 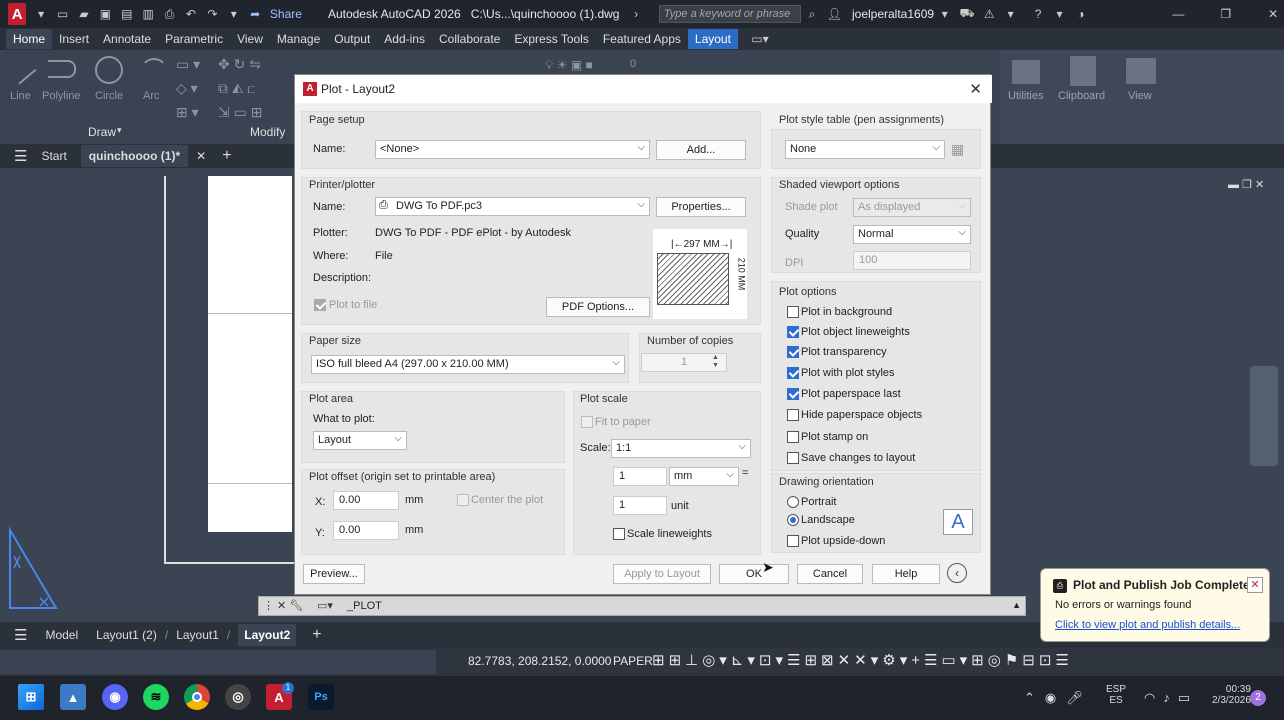 I want to click on minimize-icon: —, so click(x=1178, y=14).